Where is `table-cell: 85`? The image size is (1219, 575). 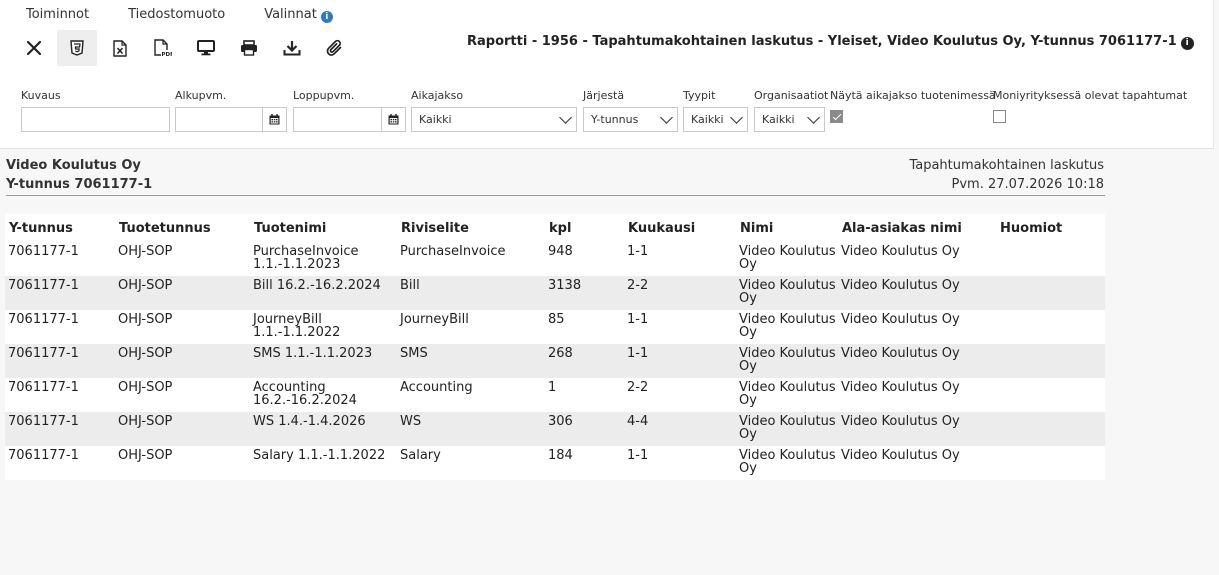 table-cell: 85 is located at coordinates (556, 319).